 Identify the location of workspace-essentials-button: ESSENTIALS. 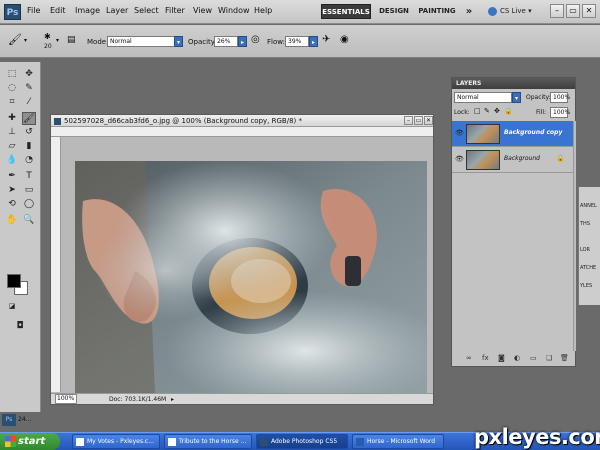
(346, 11).